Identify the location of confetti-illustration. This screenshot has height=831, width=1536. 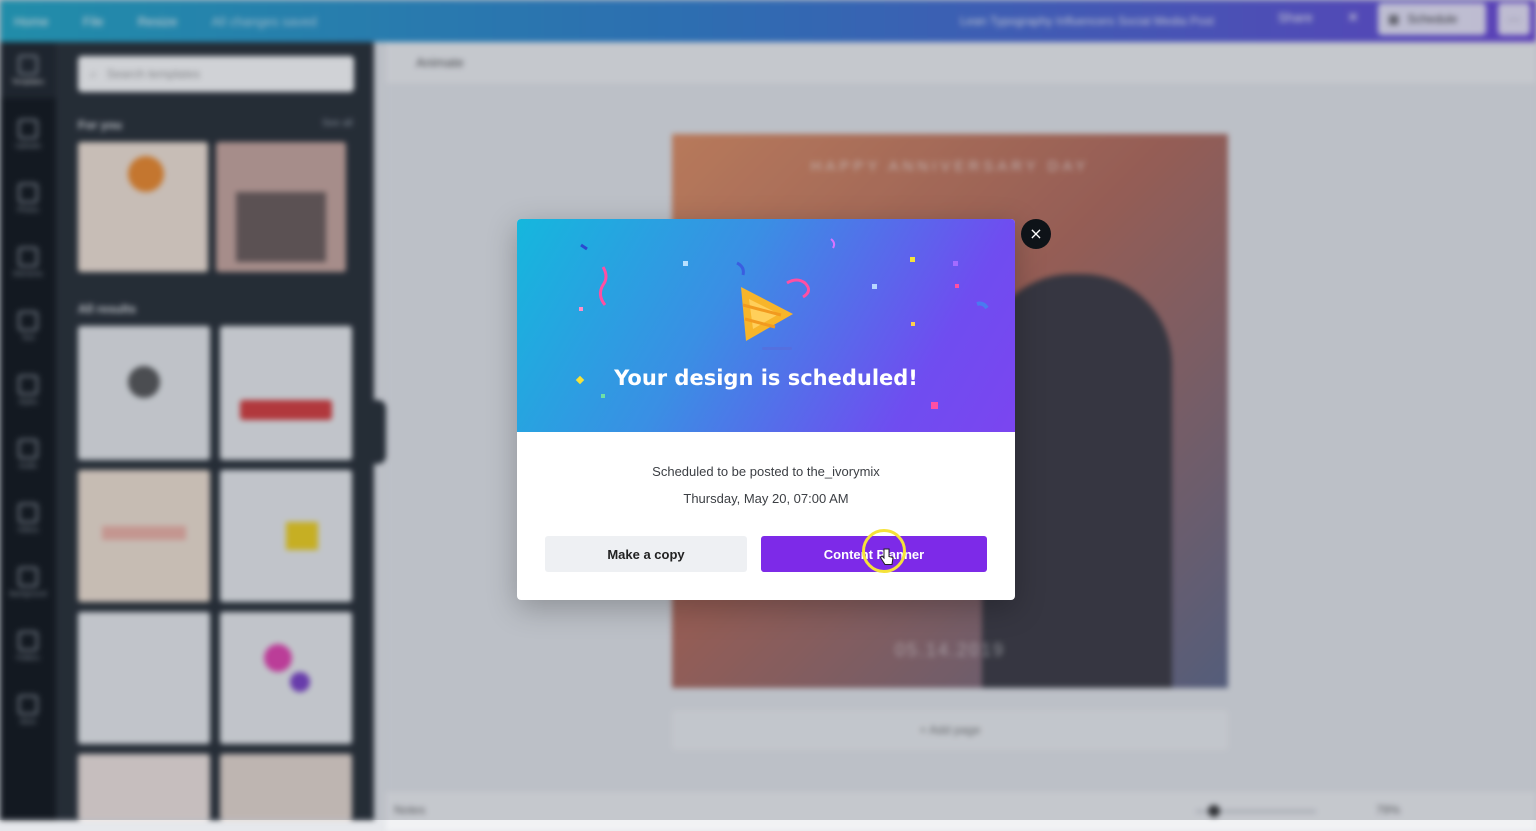
(782, 323).